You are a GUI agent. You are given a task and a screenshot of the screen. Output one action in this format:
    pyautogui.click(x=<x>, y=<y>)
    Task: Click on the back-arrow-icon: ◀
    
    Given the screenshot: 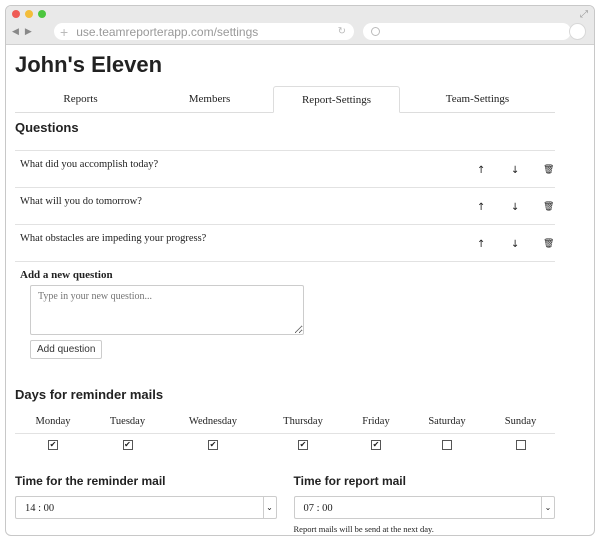 What is the action you would take?
    pyautogui.click(x=15, y=32)
    